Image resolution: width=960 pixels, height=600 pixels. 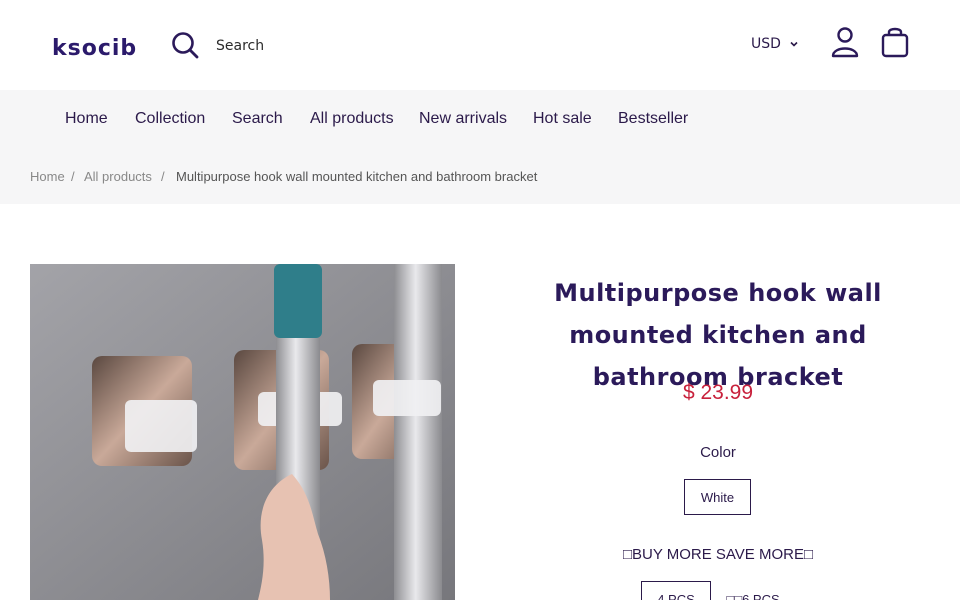 I want to click on currency-label: USD, so click(x=766, y=44).